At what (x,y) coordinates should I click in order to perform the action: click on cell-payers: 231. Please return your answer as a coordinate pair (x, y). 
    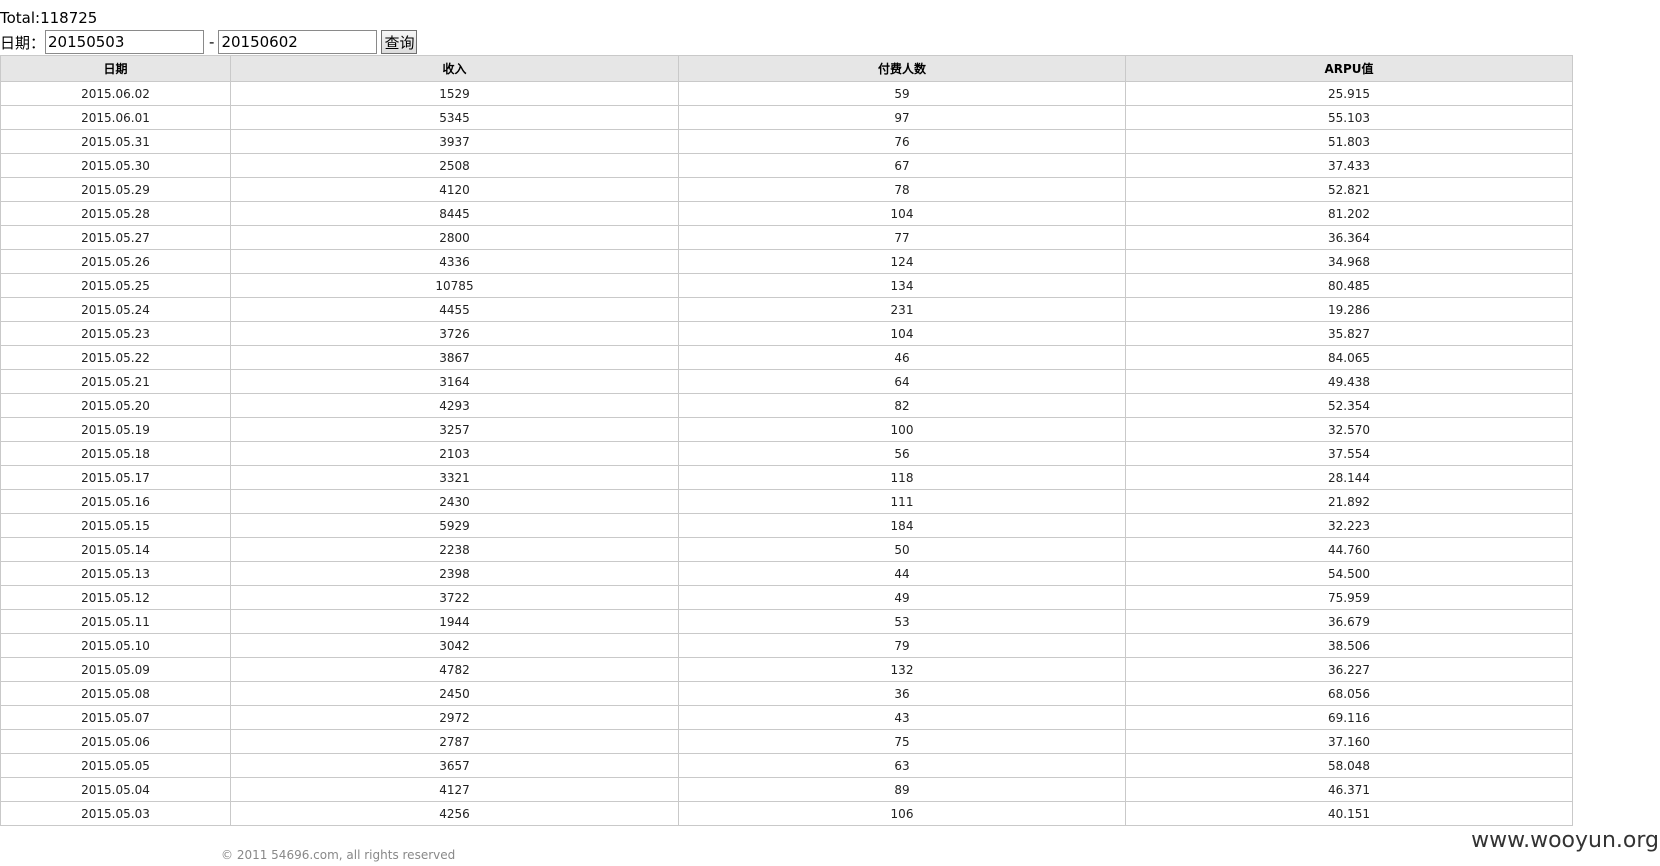
    Looking at the image, I should click on (902, 309).